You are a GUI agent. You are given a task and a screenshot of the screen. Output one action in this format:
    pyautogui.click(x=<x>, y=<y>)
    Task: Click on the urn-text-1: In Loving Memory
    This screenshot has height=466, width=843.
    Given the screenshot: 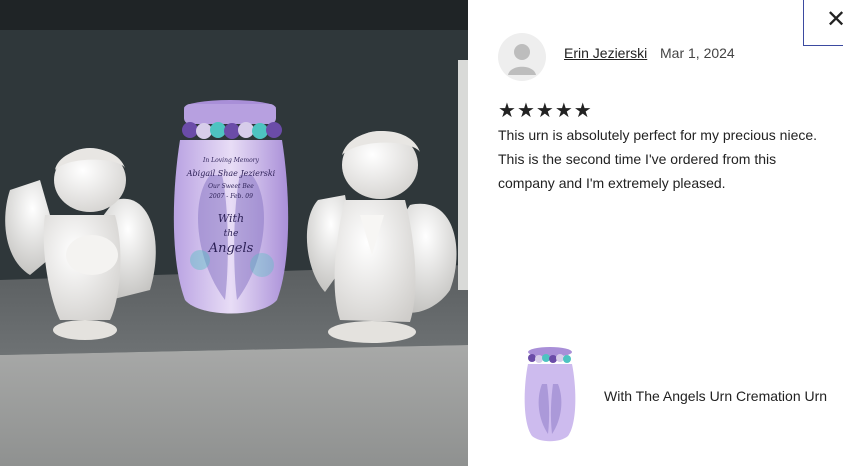 What is the action you would take?
    pyautogui.click(x=231, y=160)
    